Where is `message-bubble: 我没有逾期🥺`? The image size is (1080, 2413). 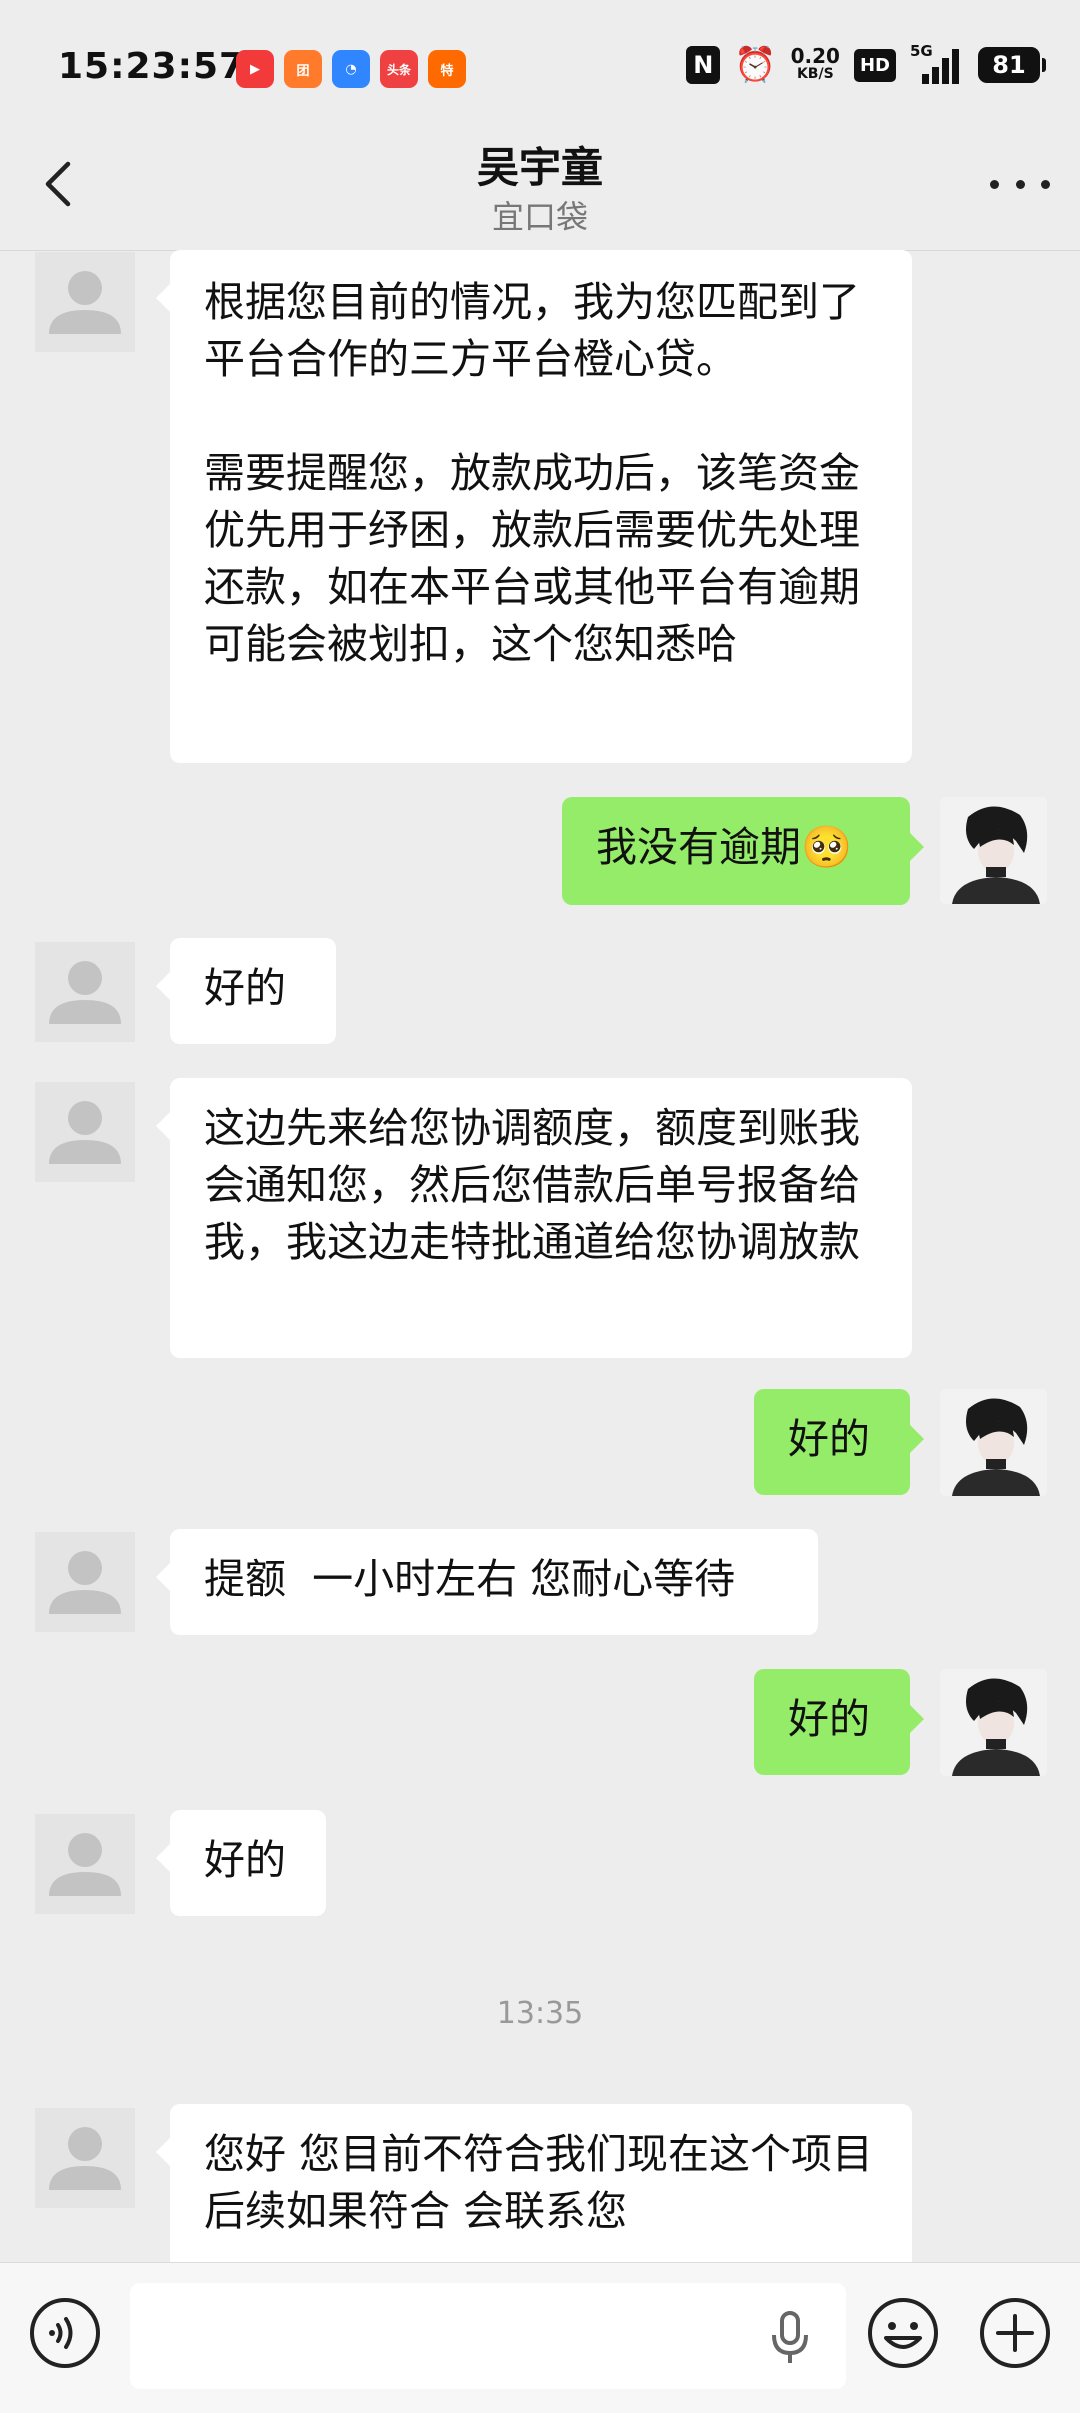
message-bubble: 我没有逾期🥺 is located at coordinates (743, 851).